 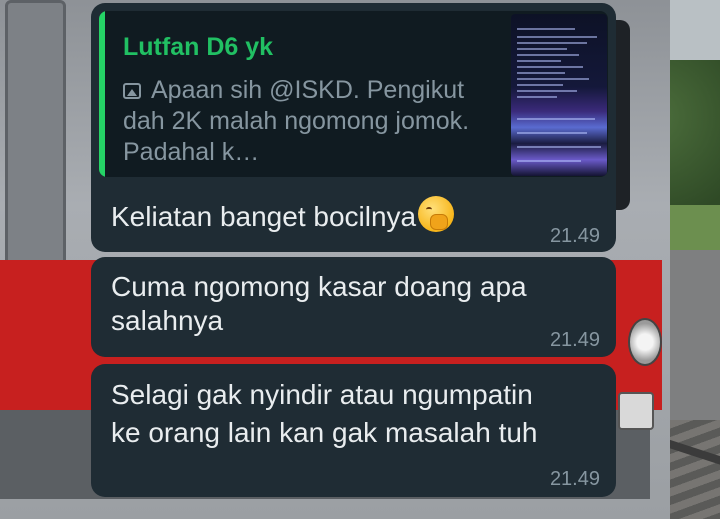 I want to click on hand-over-mouth-emoji-icon, so click(x=436, y=214).